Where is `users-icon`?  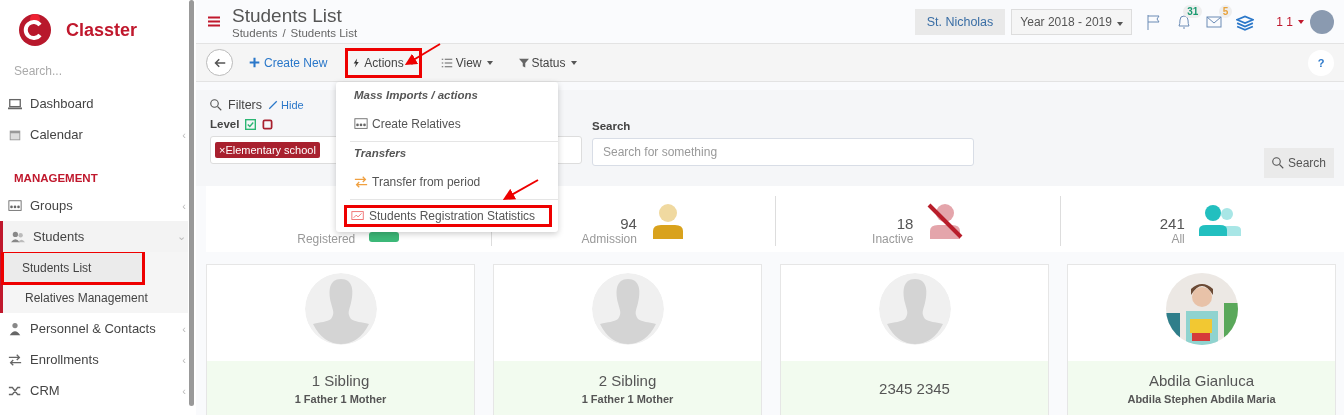 users-icon is located at coordinates (18, 236).